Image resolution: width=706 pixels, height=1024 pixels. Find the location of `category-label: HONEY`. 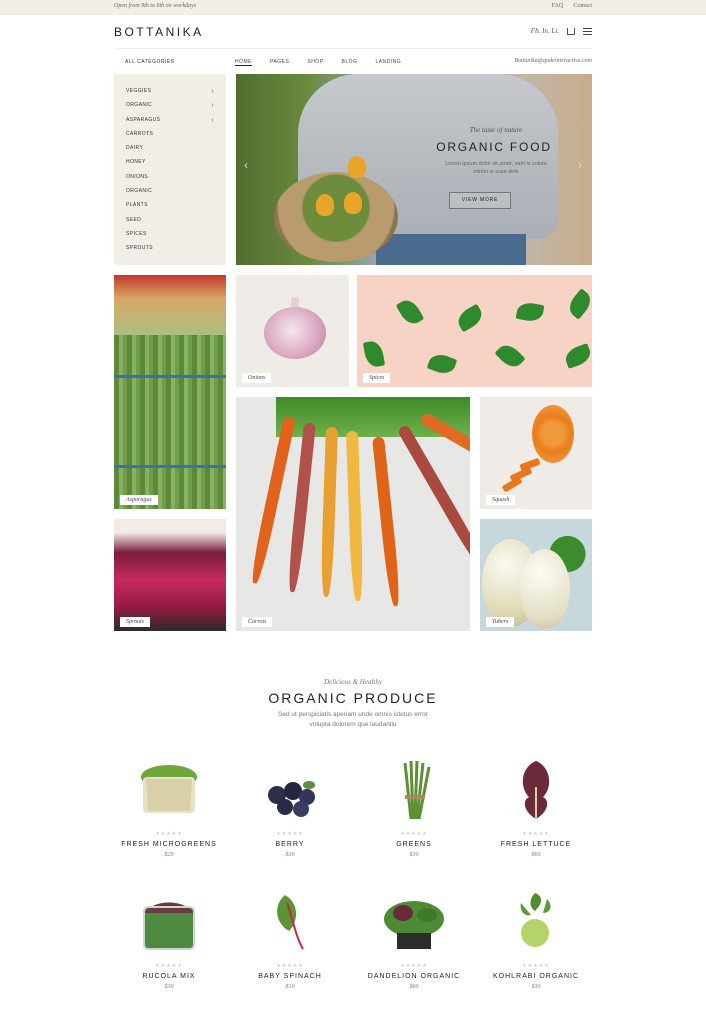

category-label: HONEY is located at coordinates (136, 162).